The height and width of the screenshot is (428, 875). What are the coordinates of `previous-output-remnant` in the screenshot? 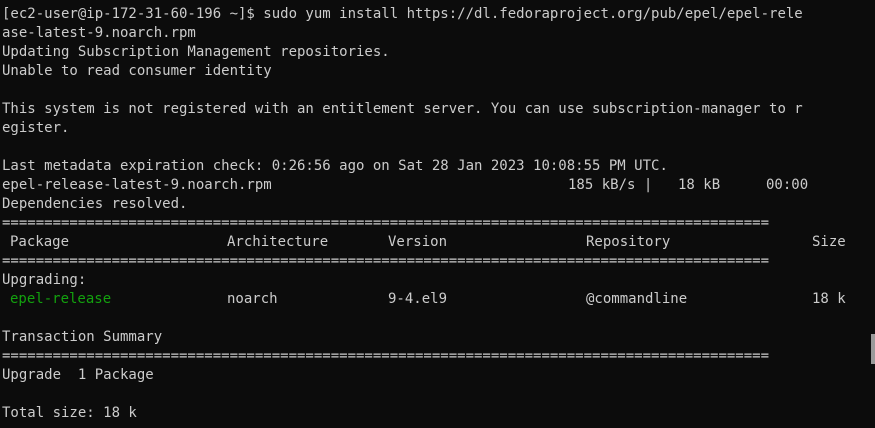 It's located at (212, 1).